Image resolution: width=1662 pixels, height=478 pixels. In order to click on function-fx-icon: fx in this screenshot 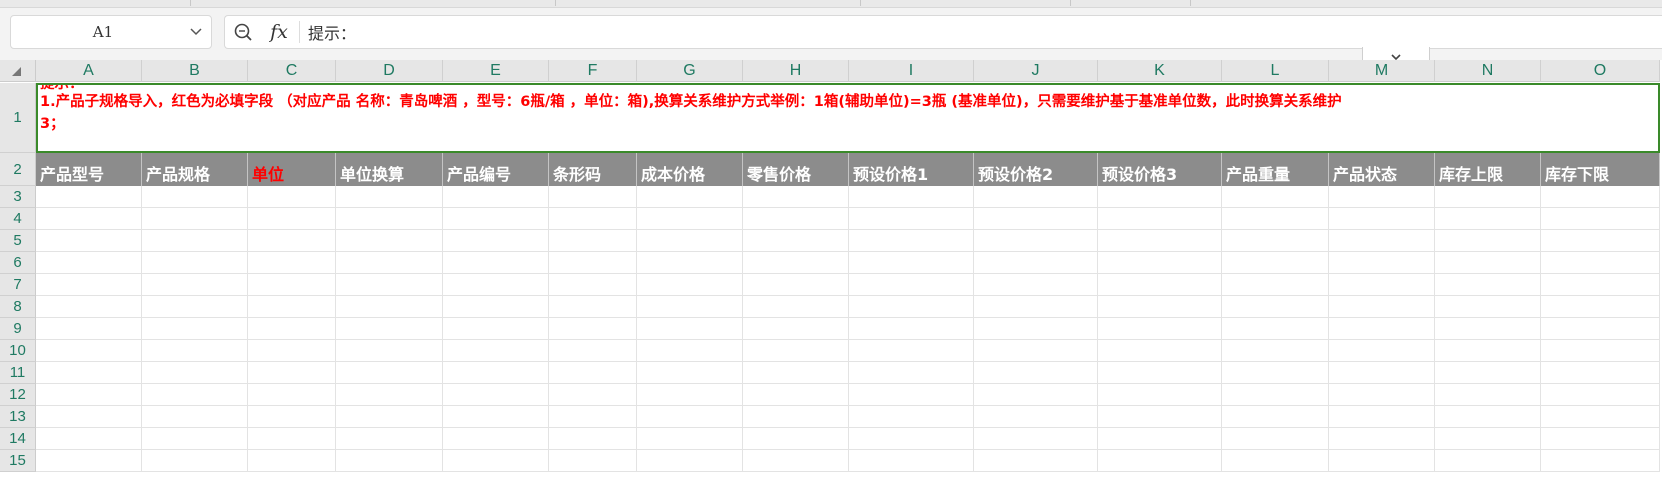, I will do `click(279, 32)`.